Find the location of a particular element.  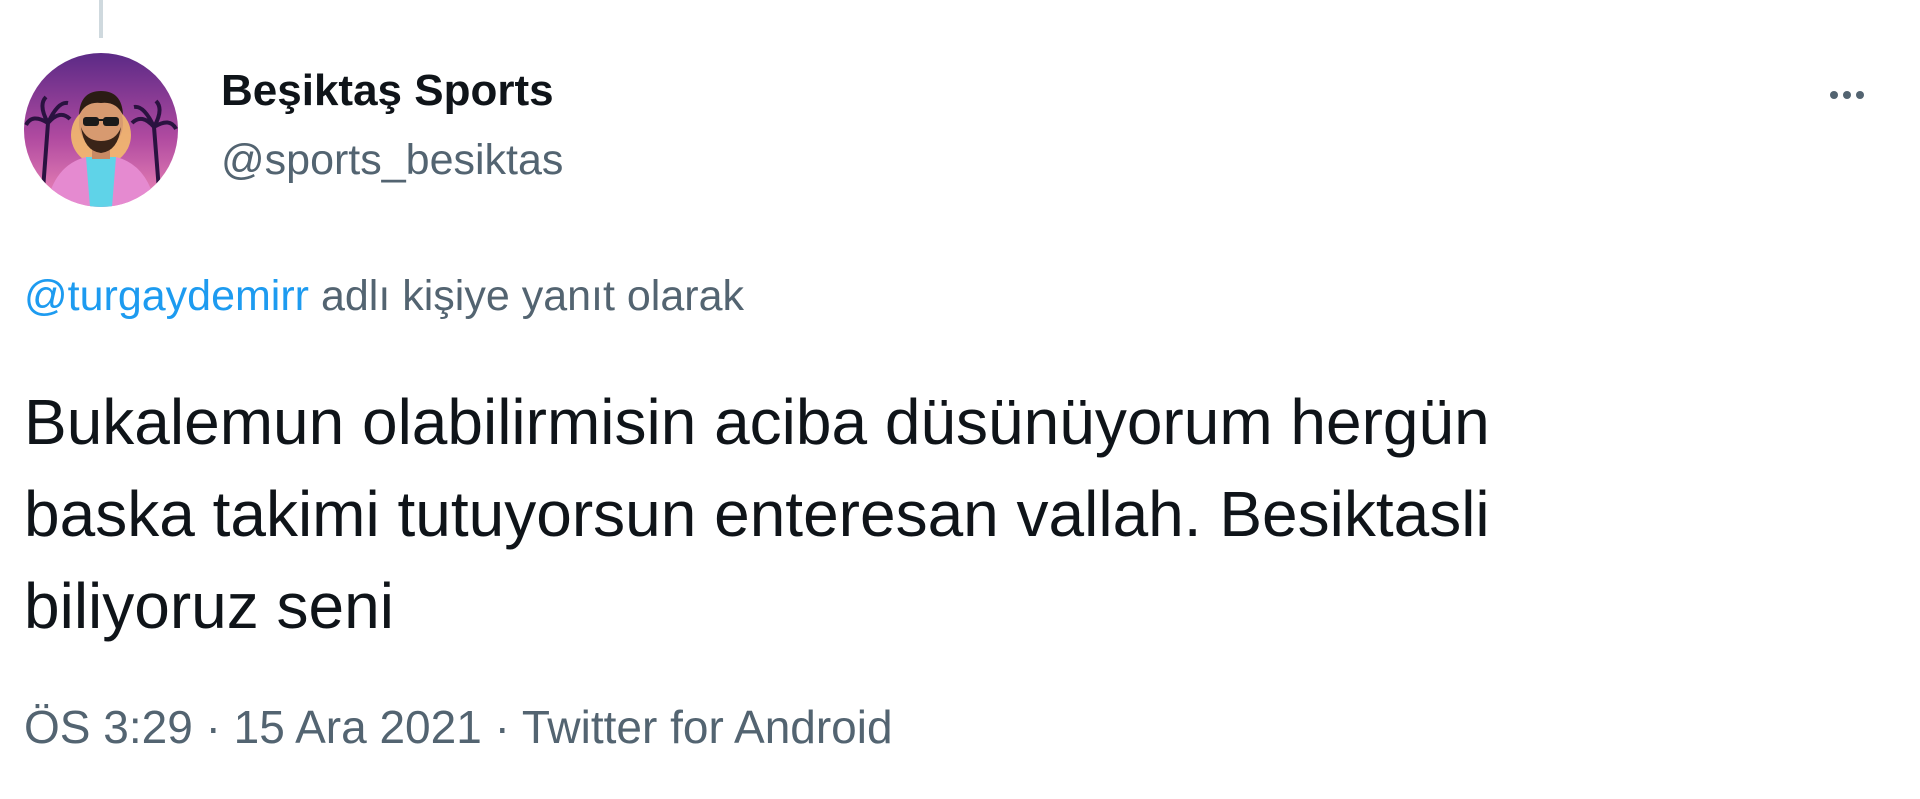

tweet-source: Twitter for Android is located at coordinates (707, 727).